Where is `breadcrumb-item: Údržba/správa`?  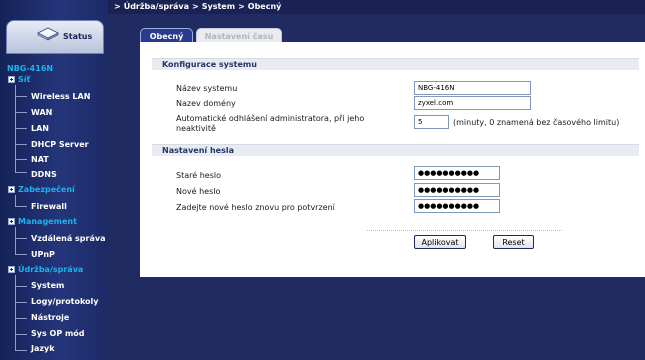 breadcrumb-item: Údržba/správa is located at coordinates (156, 6).